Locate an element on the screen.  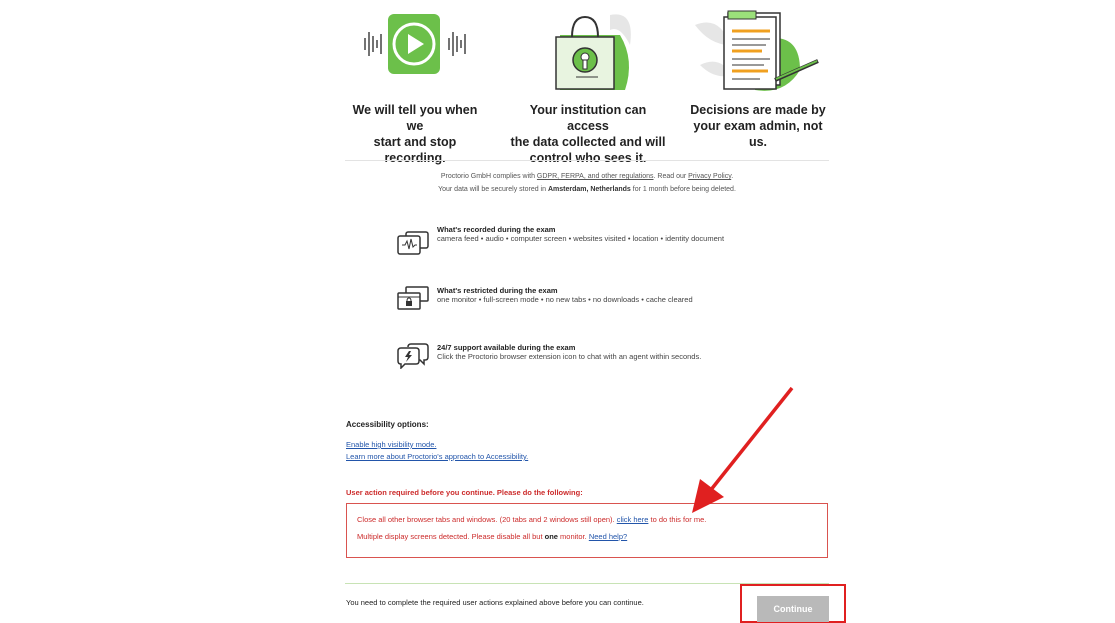
locked-windows-icon is located at coordinates (413, 298).